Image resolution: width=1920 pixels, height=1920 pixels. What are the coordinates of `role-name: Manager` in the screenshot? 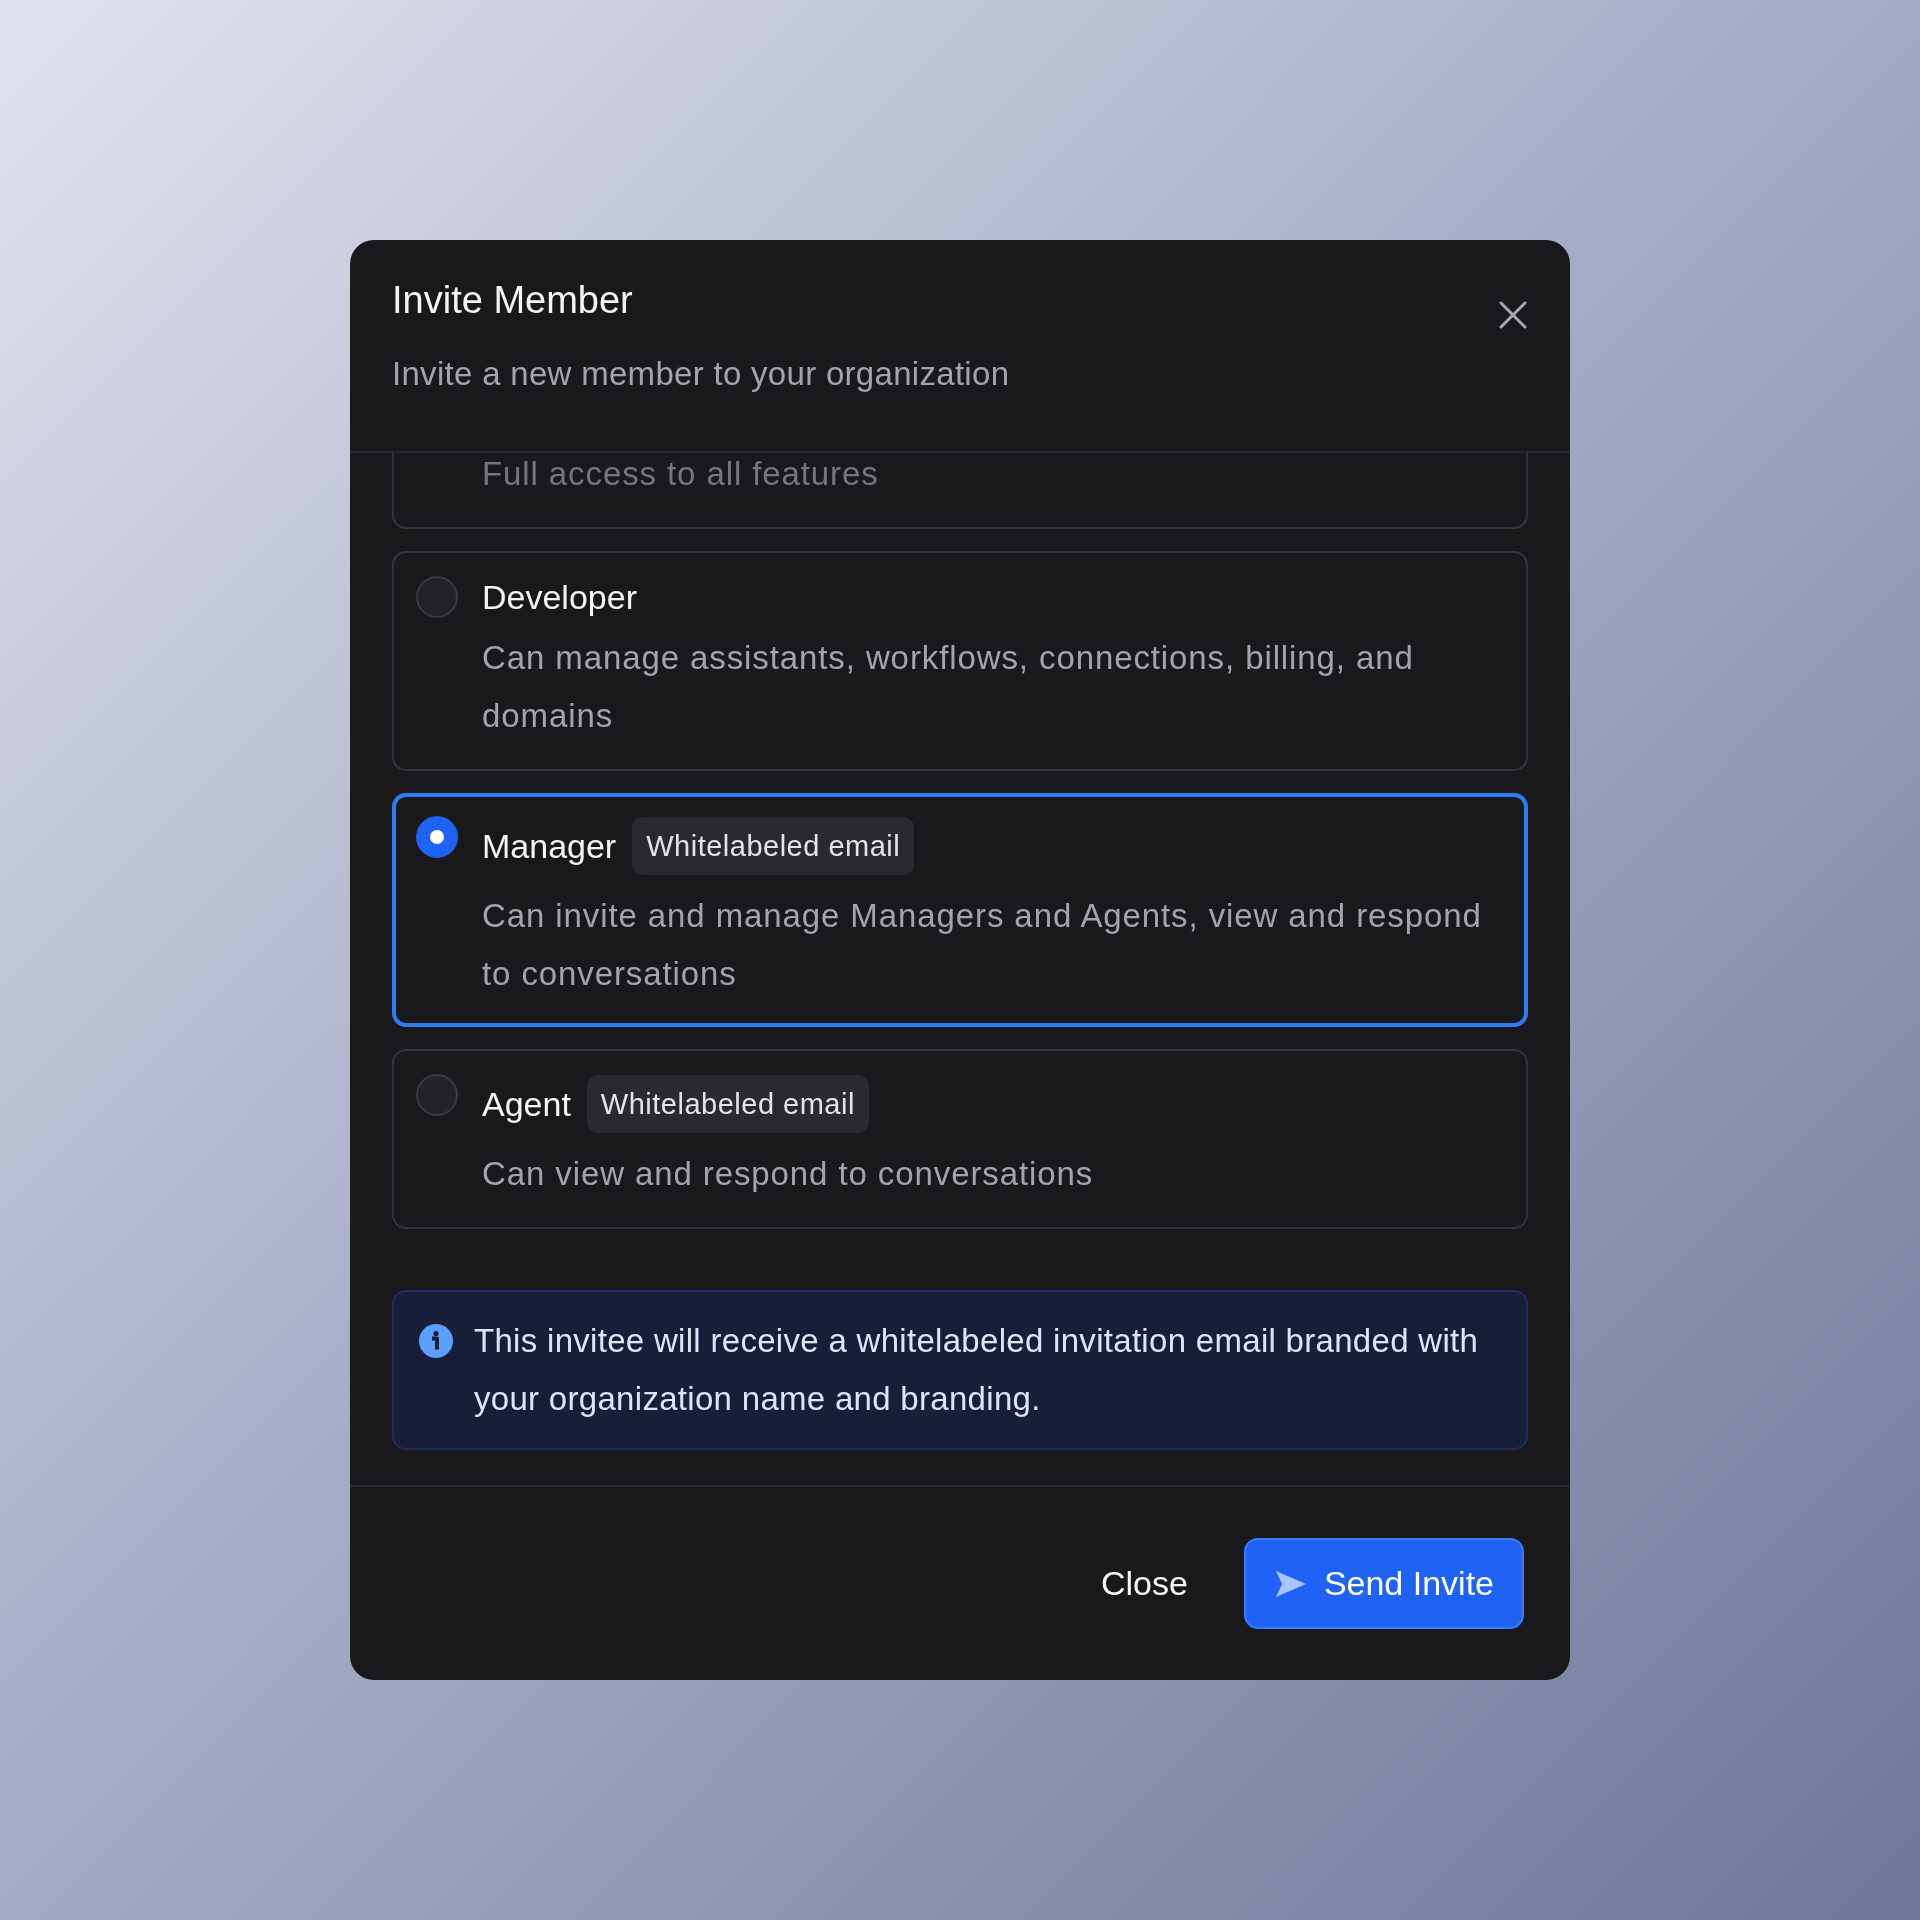 It's located at (549, 846).